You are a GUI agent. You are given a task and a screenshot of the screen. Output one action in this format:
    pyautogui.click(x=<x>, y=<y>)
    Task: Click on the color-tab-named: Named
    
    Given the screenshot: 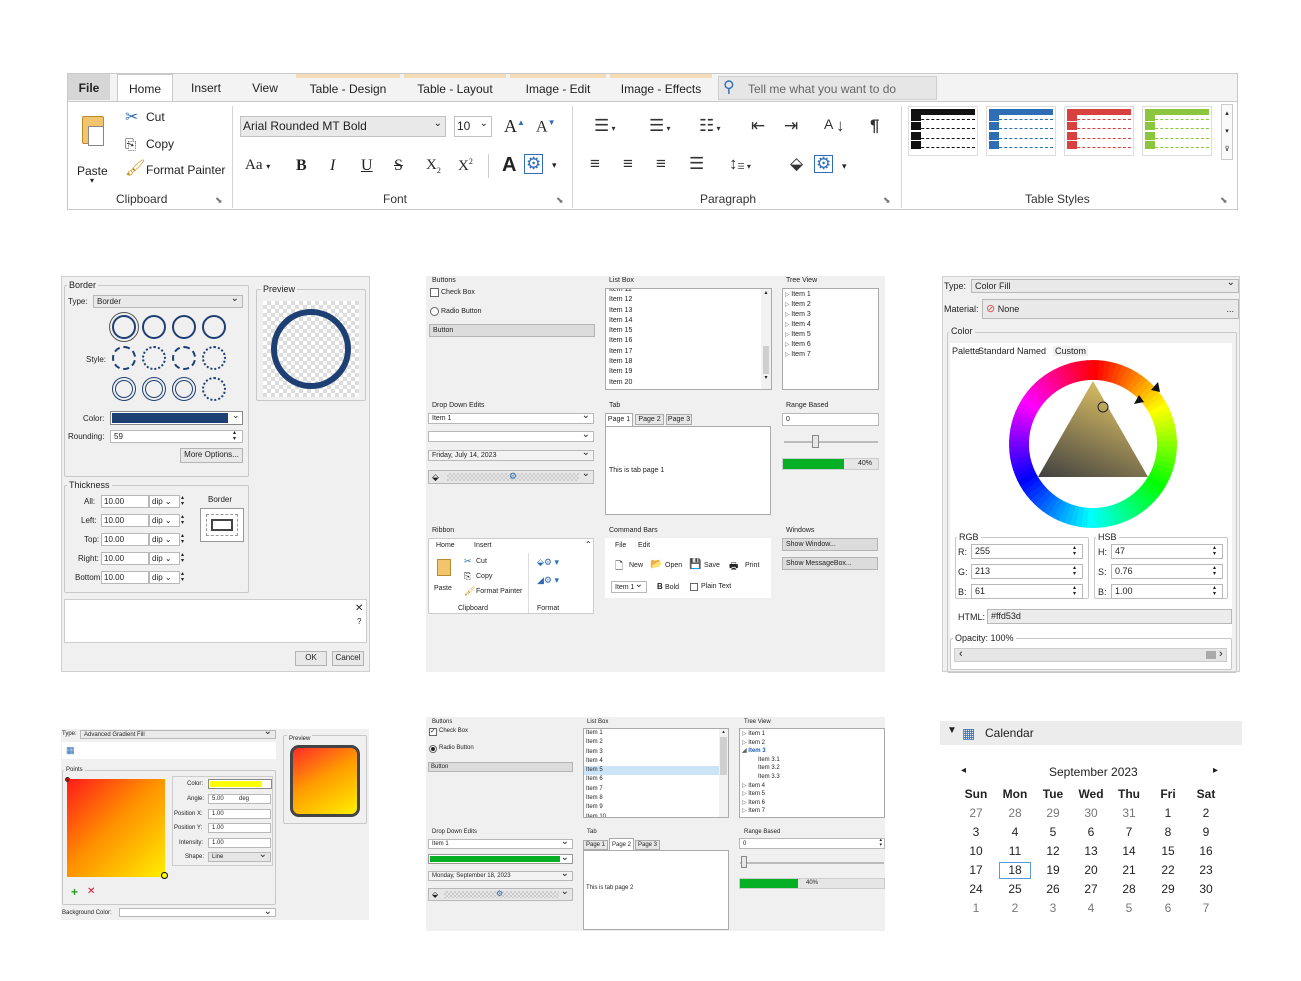 What is the action you would take?
    pyautogui.click(x=1031, y=351)
    